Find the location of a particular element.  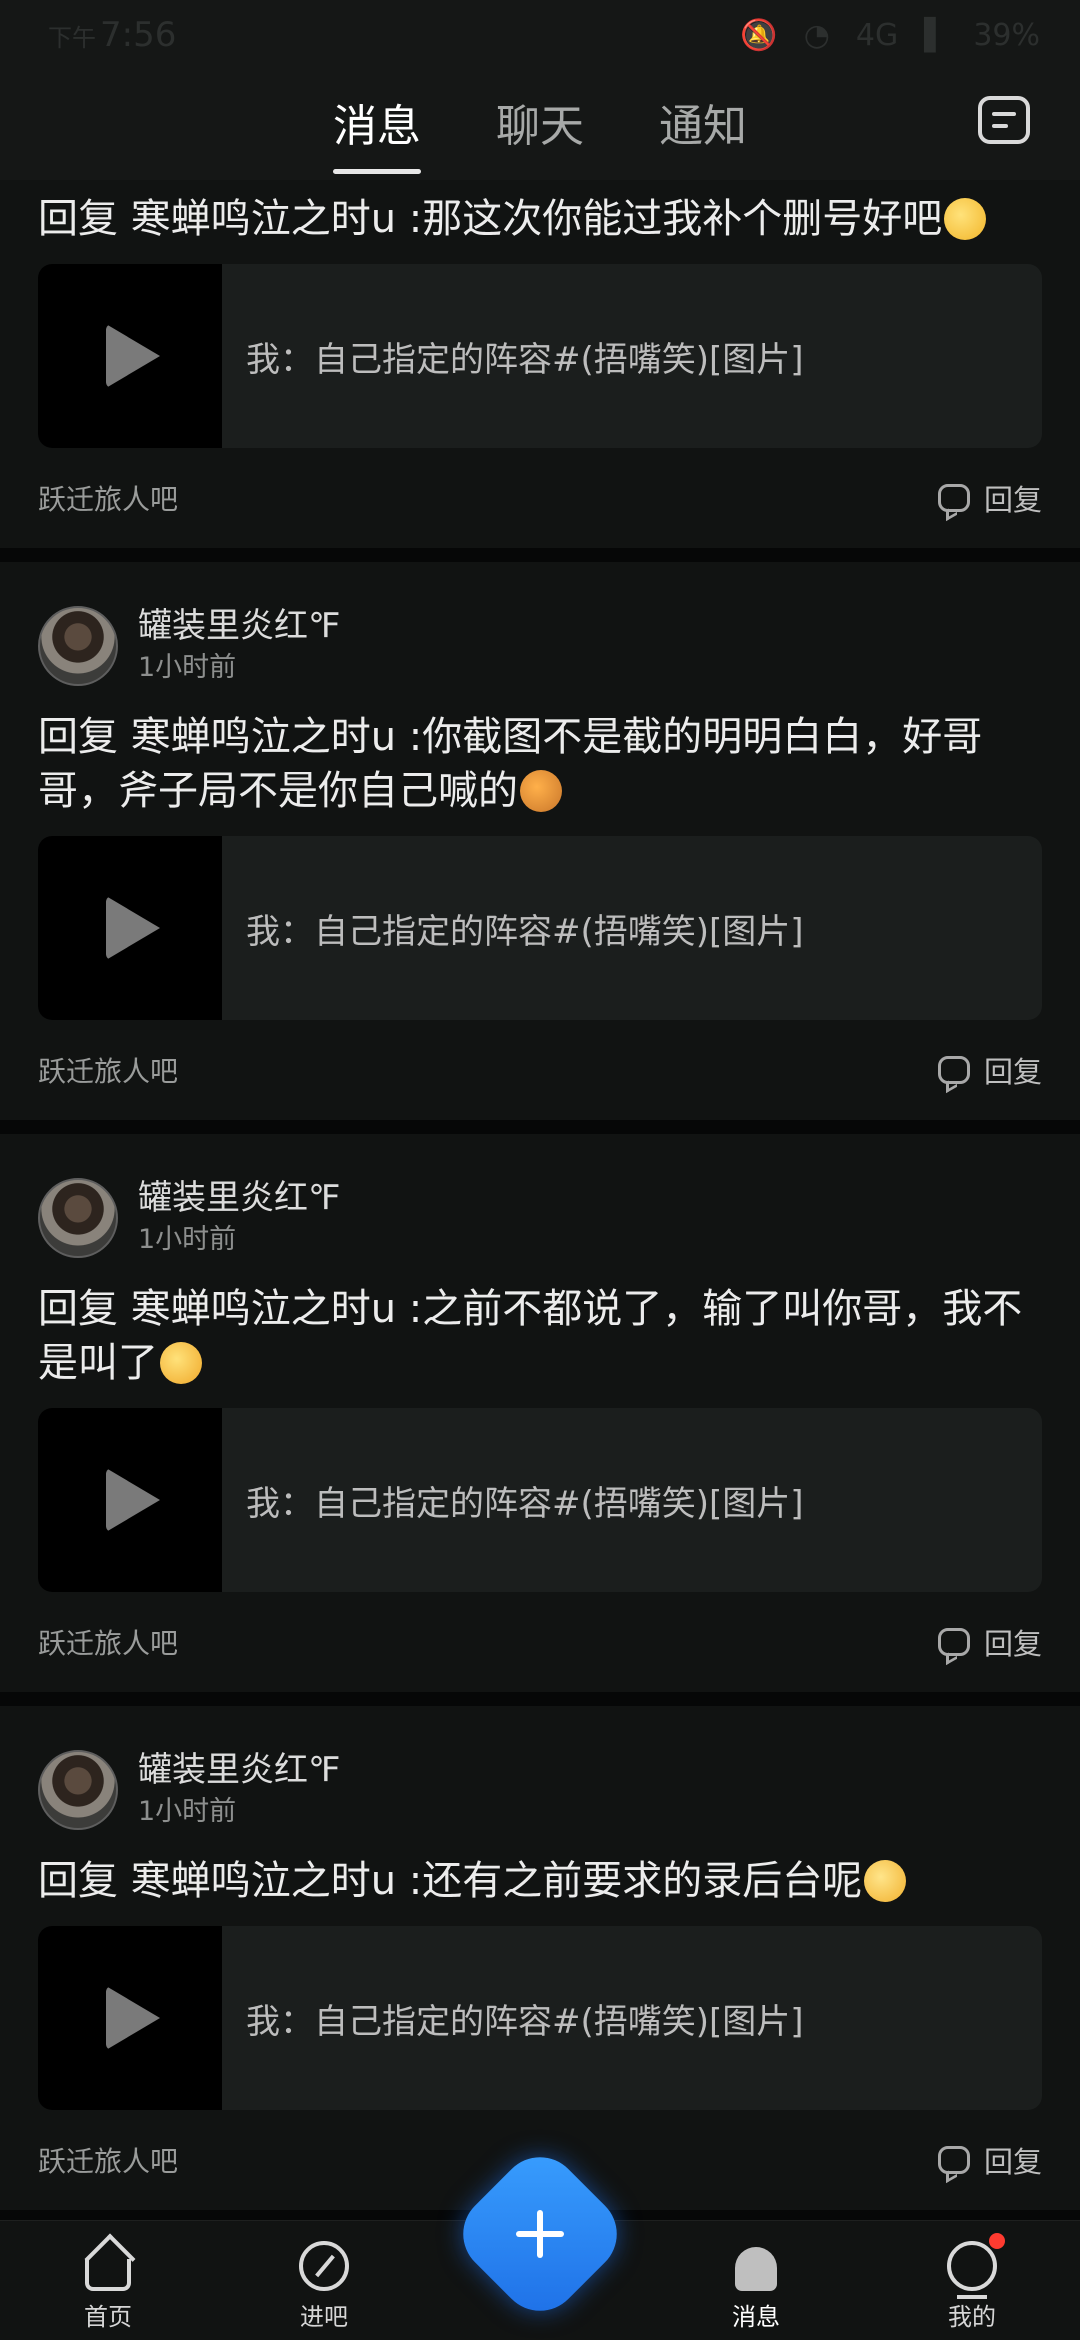

tab-messages: 消息 is located at coordinates (377, 132).